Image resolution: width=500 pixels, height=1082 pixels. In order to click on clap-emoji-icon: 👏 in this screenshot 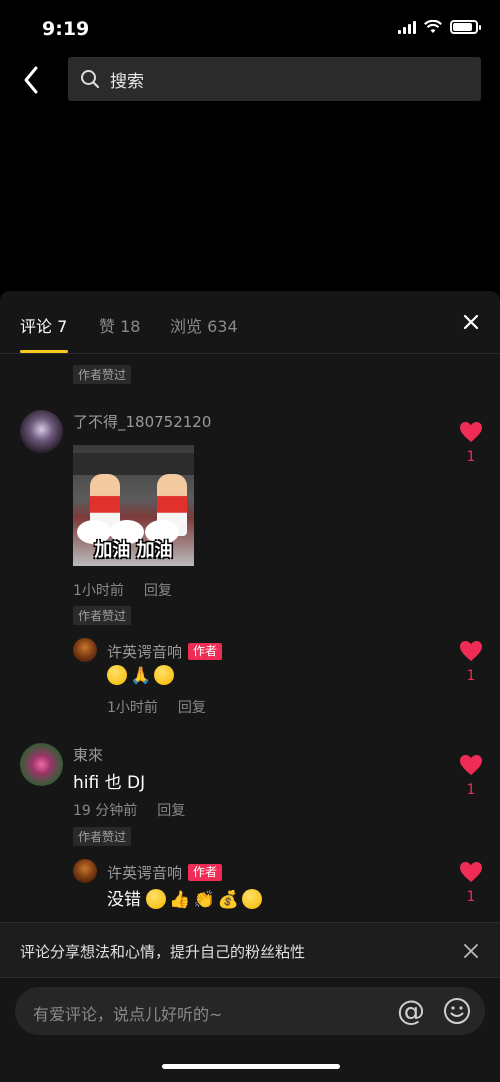, I will do `click(204, 900)`.